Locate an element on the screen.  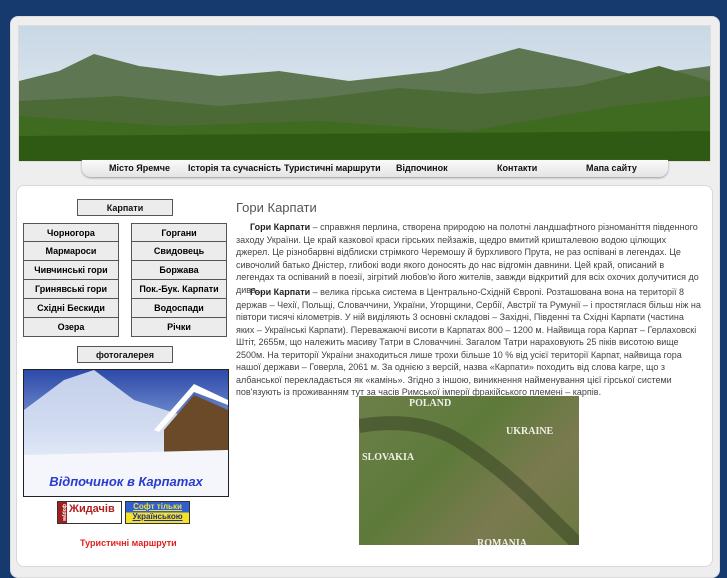
carpathians-map: POLAND UKRAINE SLOVAKIA ROMANIA is located at coordinates (469, 472).